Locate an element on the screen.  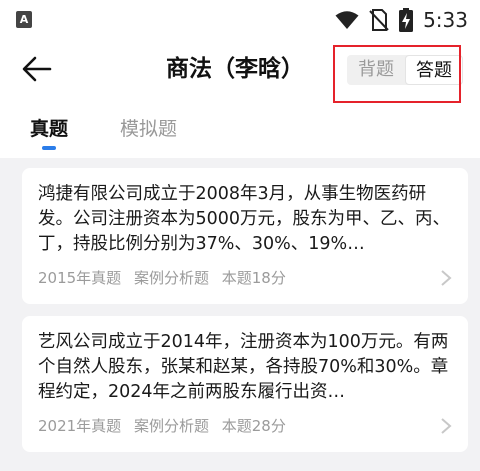
question-meta: 2015年真题 案例分析题 本题18分 is located at coordinates (228, 278).